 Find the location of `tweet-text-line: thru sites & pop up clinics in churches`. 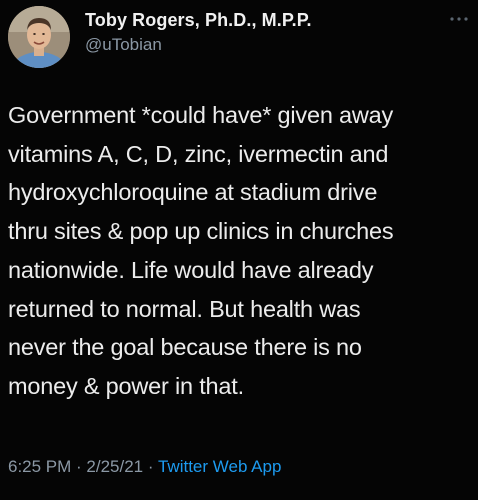

tweet-text-line: thru sites & pop up clinics in churches is located at coordinates (201, 231).